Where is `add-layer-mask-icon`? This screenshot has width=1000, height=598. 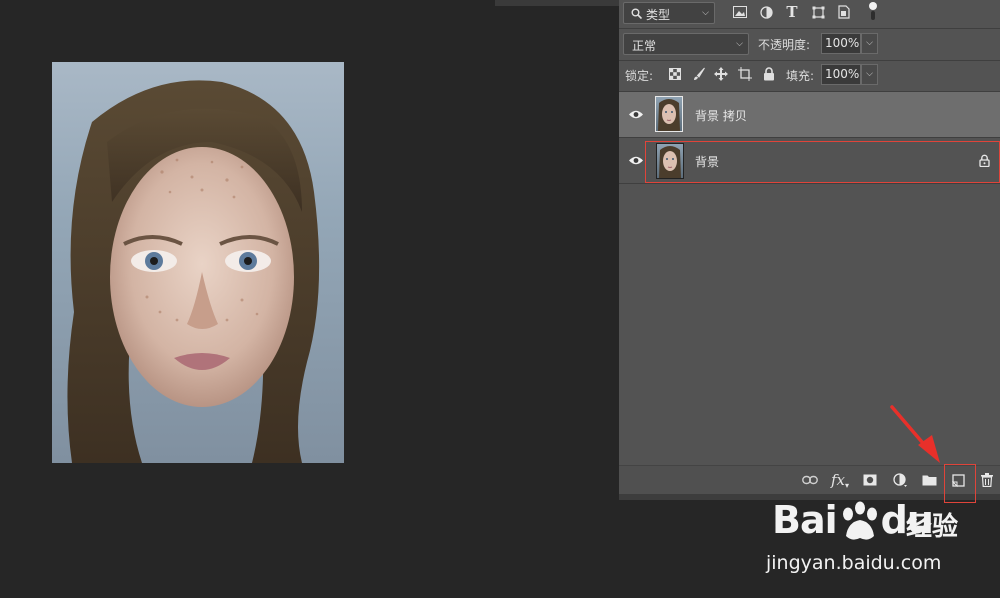
add-layer-mask-icon is located at coordinates (870, 480).